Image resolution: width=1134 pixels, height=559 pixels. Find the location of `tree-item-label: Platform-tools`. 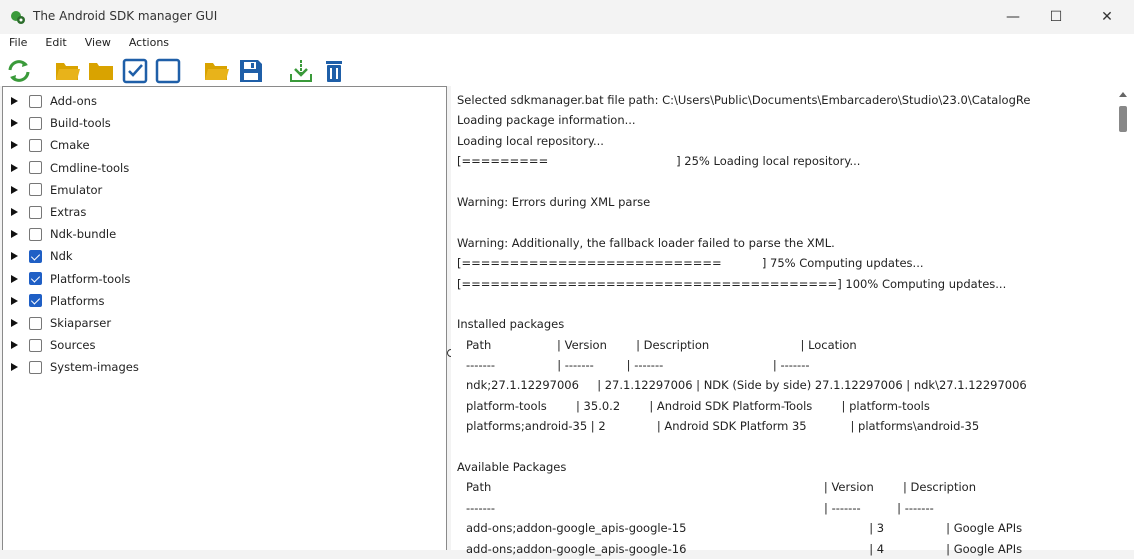

tree-item-label: Platform-tools is located at coordinates (90, 278).